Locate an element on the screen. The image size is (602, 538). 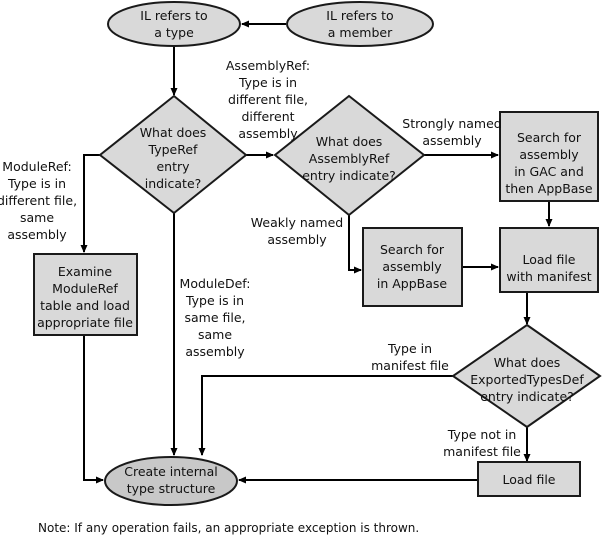
node-il-member: IL refers to a member is located at coordinates (360, 24).